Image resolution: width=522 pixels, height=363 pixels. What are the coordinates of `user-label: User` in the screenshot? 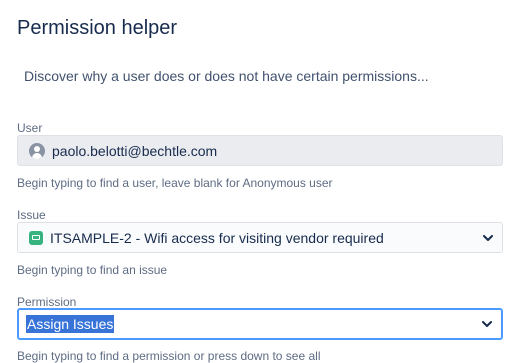 It's located at (30, 128).